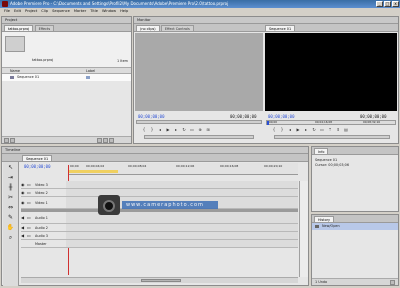 Image resolution: width=400 pixels, height=288 pixels. Describe the element at coordinates (199, 72) in the screenshot. I see `source-monitor-screen` at that location.